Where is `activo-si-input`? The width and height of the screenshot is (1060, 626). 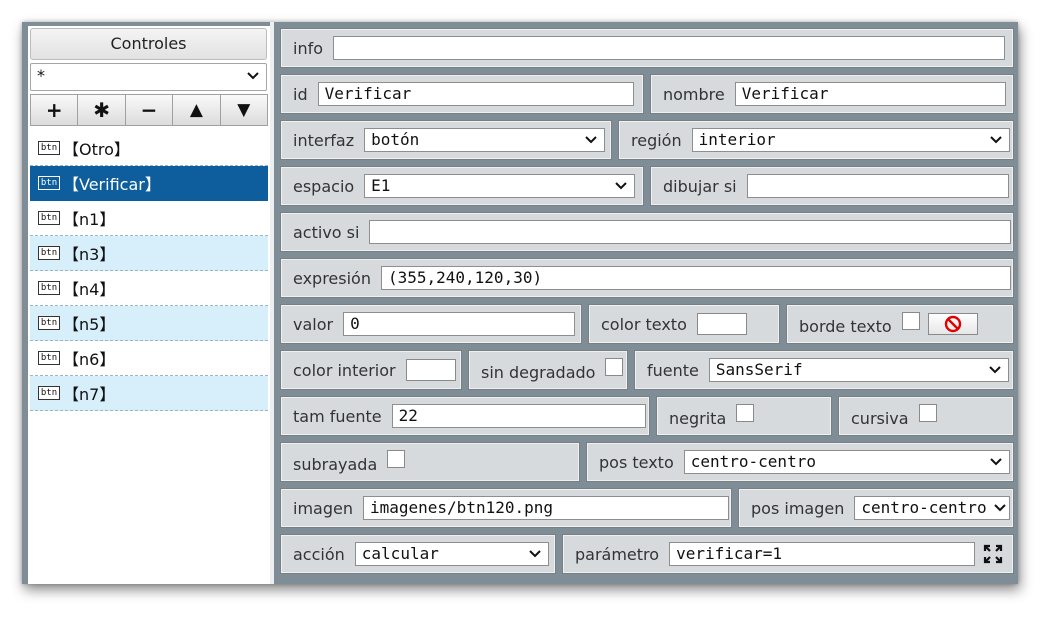
activo-si-input is located at coordinates (690, 232).